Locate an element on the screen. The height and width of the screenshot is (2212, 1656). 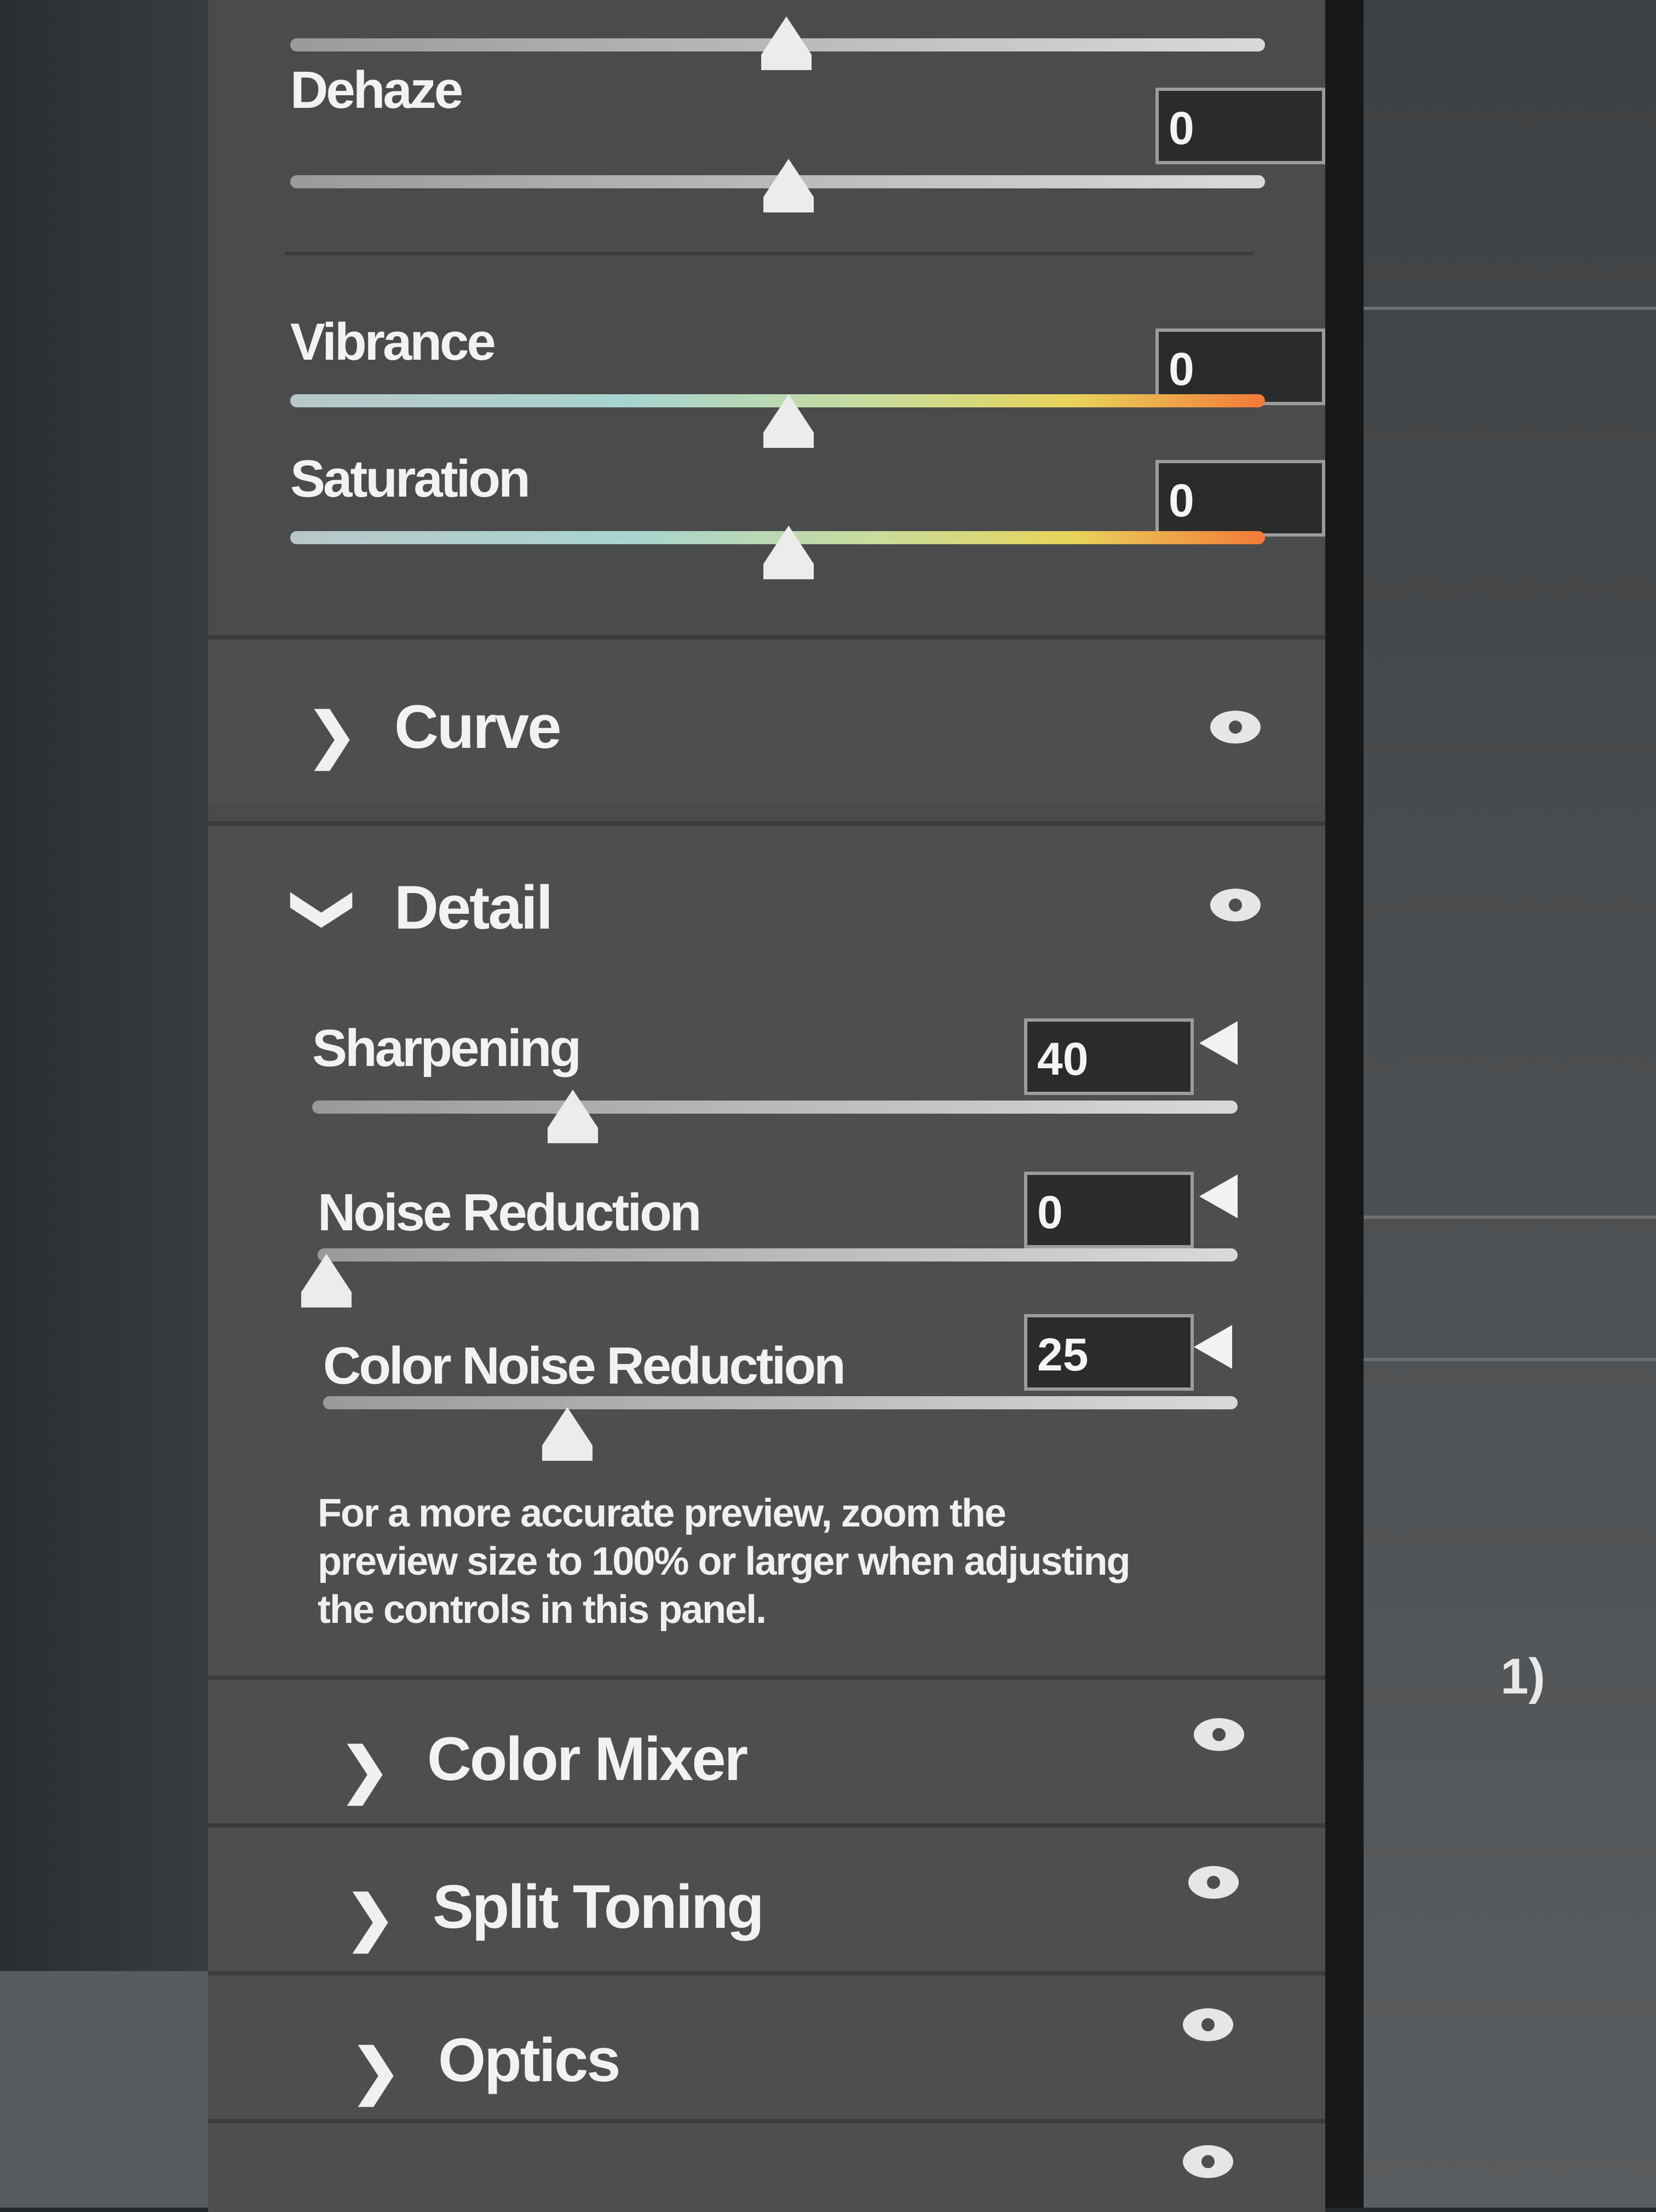
noise-reduction-slider: Noise Reduction 0 is located at coordinates (780, 1243).